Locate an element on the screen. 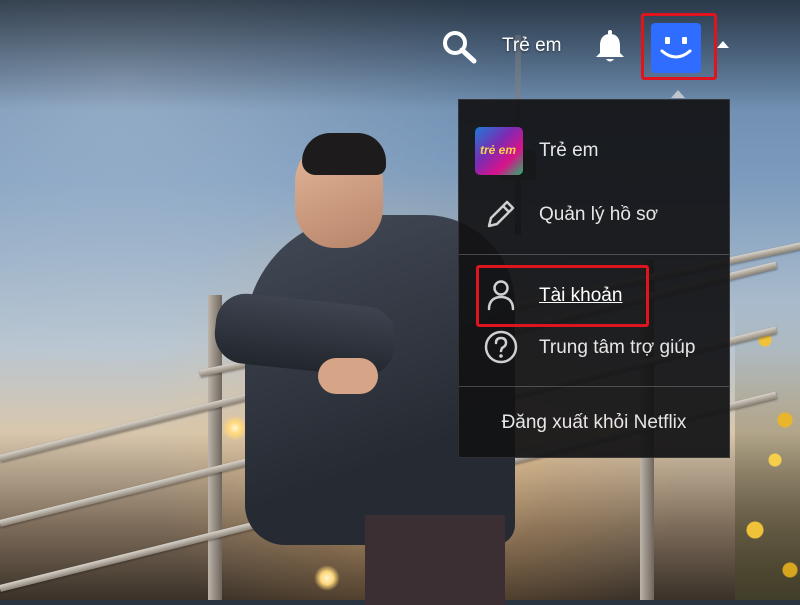 This screenshot has height=605, width=800. menu-item-help-center: Trung tâm trợ giúp is located at coordinates (594, 348).